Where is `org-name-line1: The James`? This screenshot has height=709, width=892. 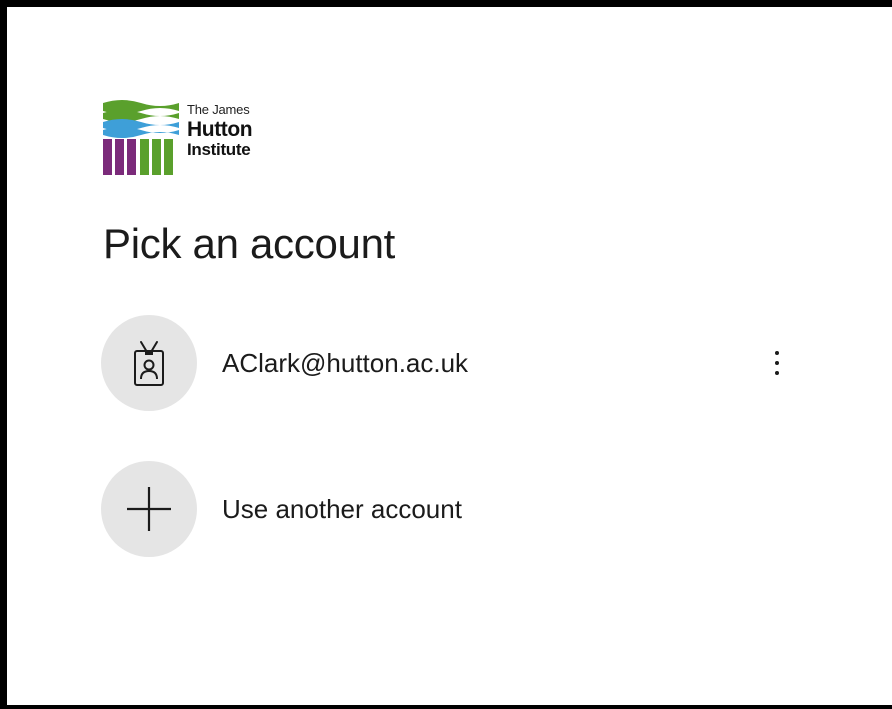
org-name-line1: The James is located at coordinates (218, 109).